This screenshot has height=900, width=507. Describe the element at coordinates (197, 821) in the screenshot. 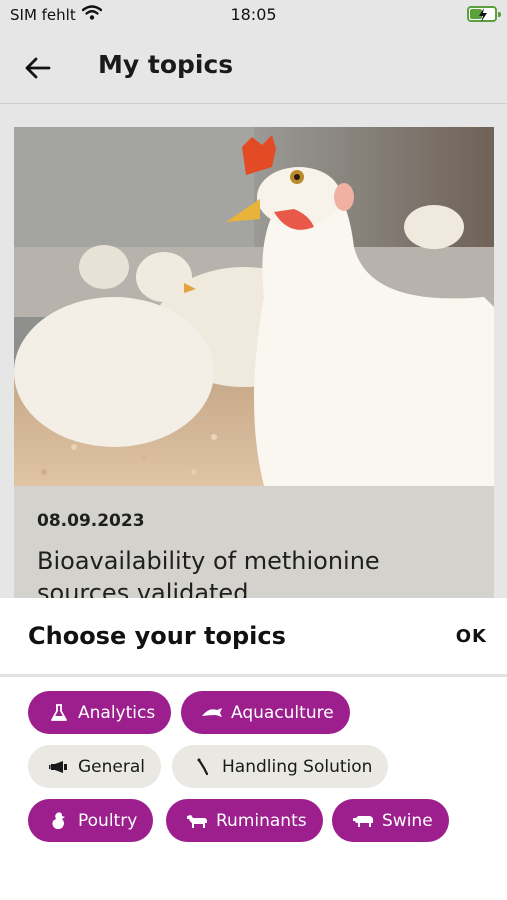

I see `cow-icon` at that location.